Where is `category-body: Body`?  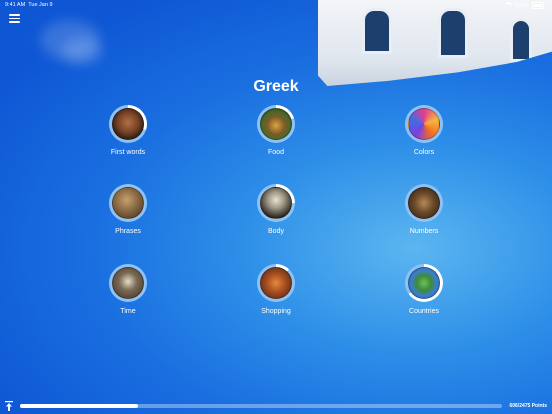
category-body: Body is located at coordinates (276, 209).